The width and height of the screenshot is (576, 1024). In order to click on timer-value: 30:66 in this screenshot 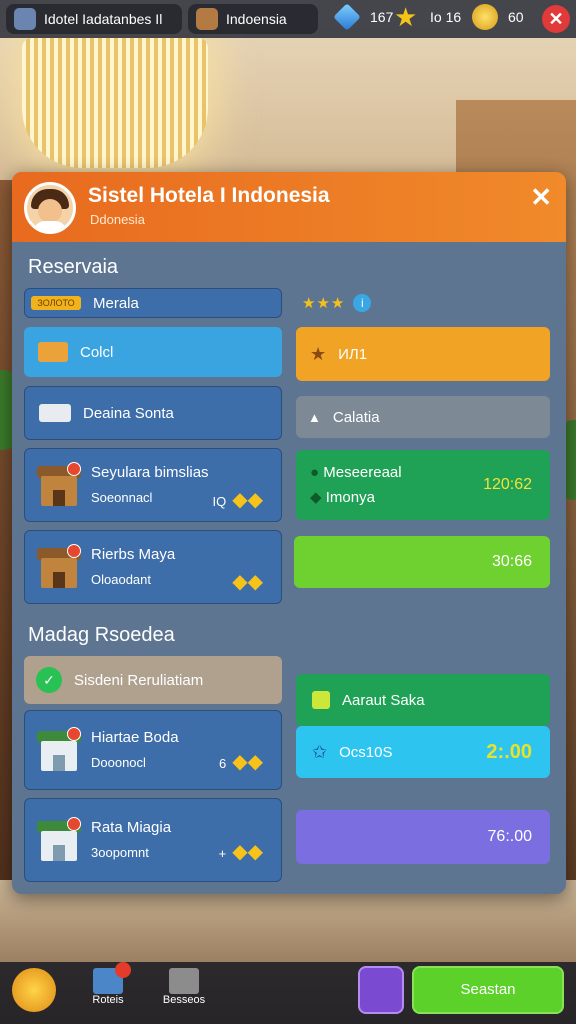, I will do `click(511, 561)`.